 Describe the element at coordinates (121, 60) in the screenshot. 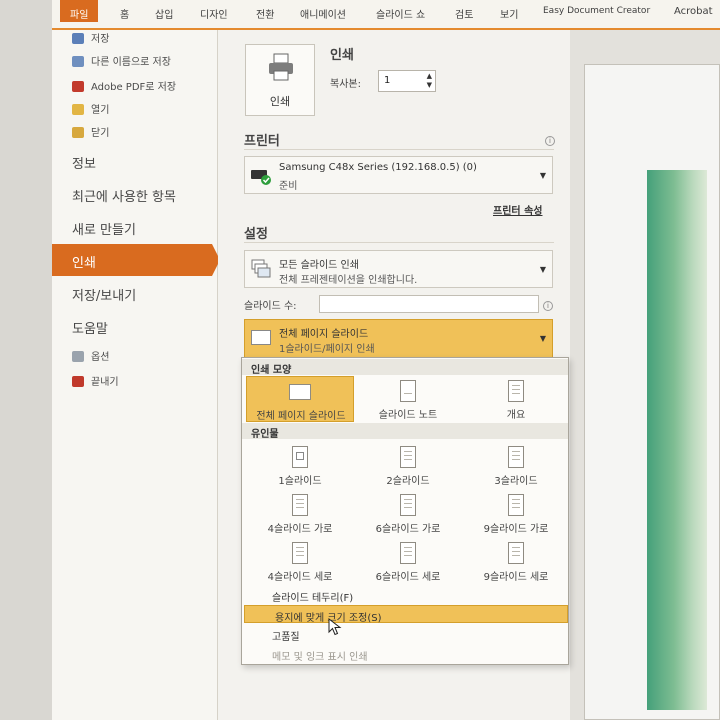

I see `nav-save-as: 다른 이름으로 저장` at that location.